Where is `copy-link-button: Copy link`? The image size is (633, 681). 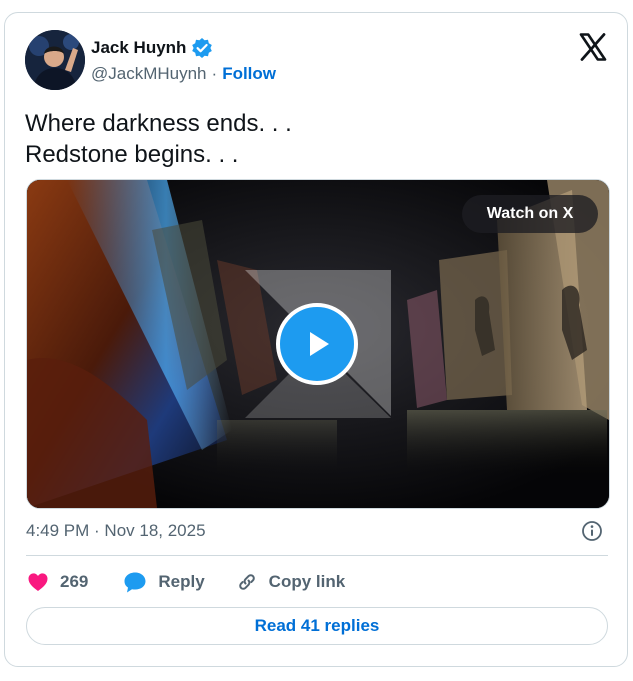 copy-link-button: Copy link is located at coordinates (290, 582).